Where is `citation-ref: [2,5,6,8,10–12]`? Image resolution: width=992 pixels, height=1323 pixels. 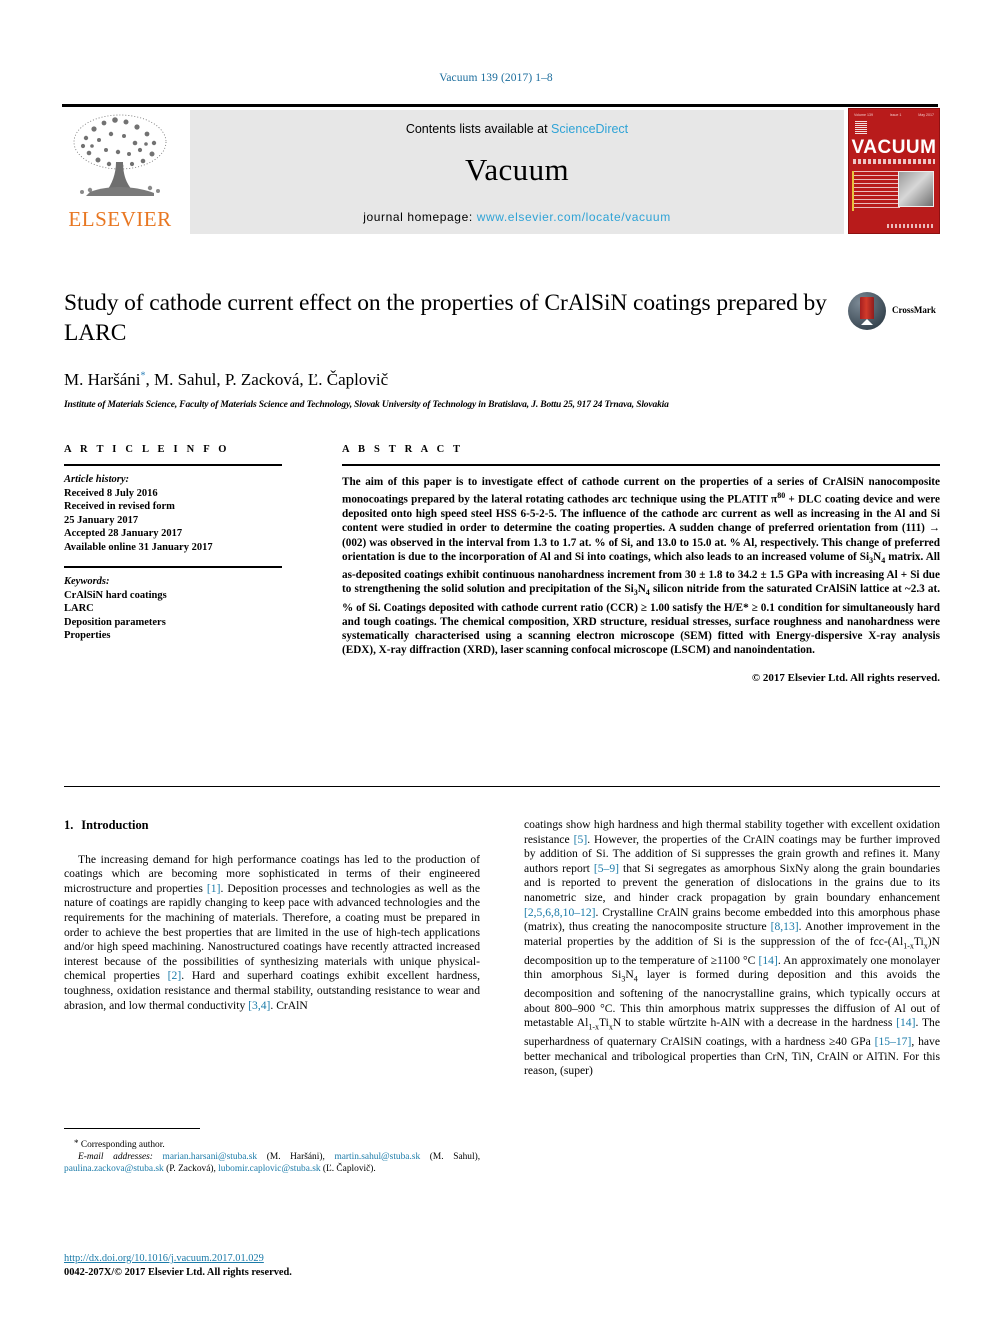 citation-ref: [2,5,6,8,10–12] is located at coordinates (560, 912).